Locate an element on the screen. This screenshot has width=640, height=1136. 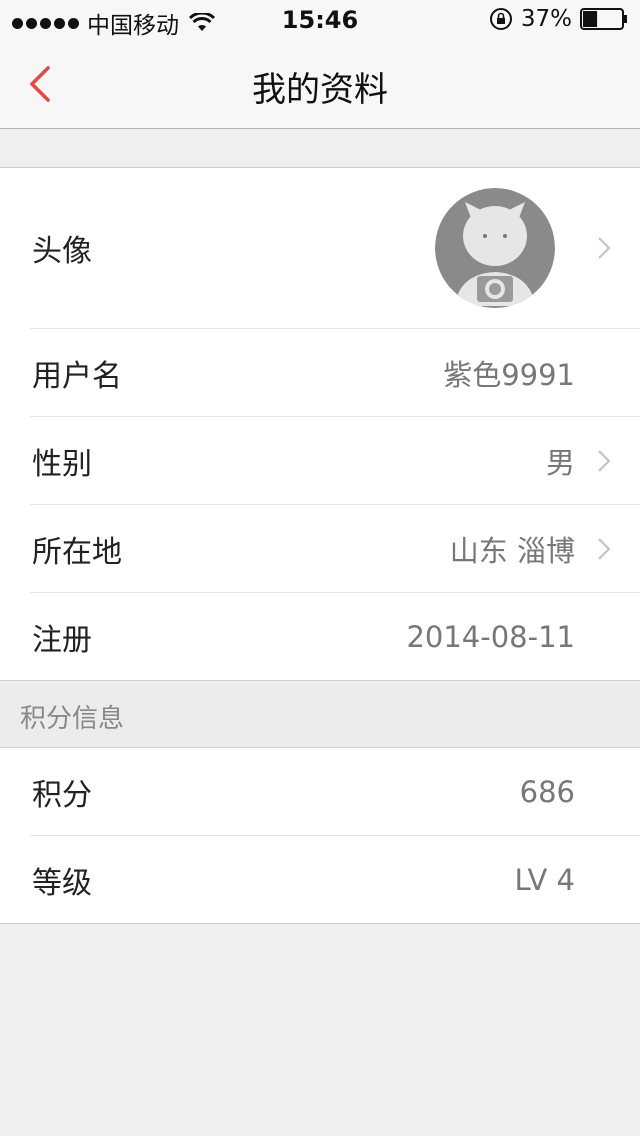
points-section-header: 积分信息 is located at coordinates (320, 715).